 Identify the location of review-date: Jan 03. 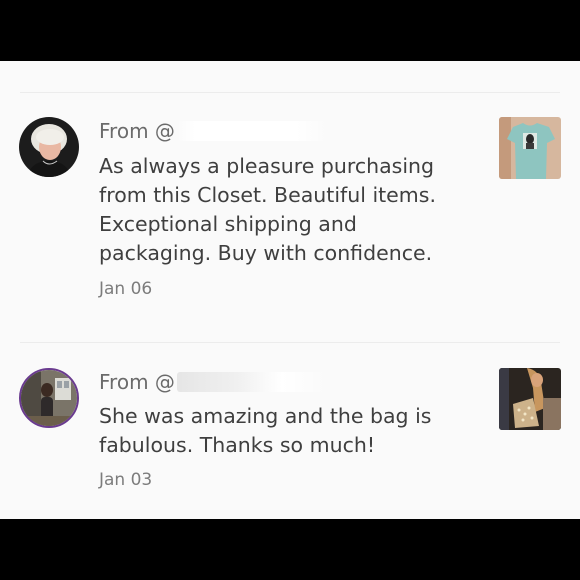
(126, 480).